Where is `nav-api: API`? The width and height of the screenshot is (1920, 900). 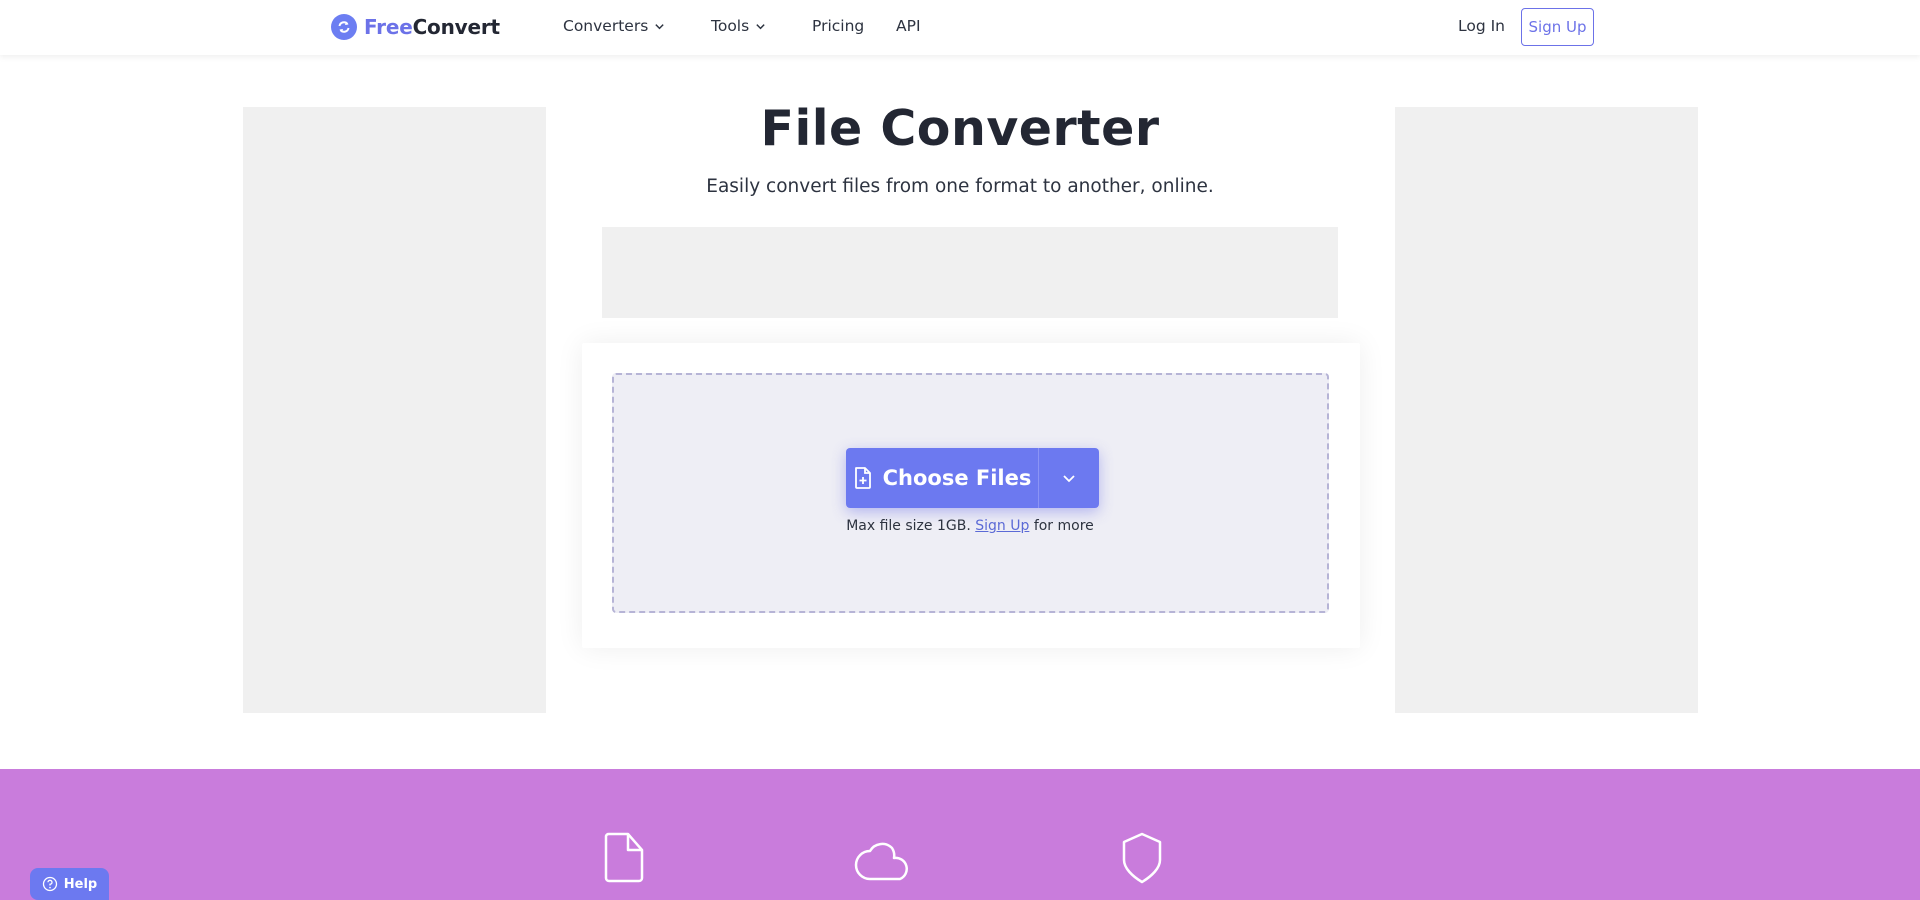
nav-api: API is located at coordinates (908, 26).